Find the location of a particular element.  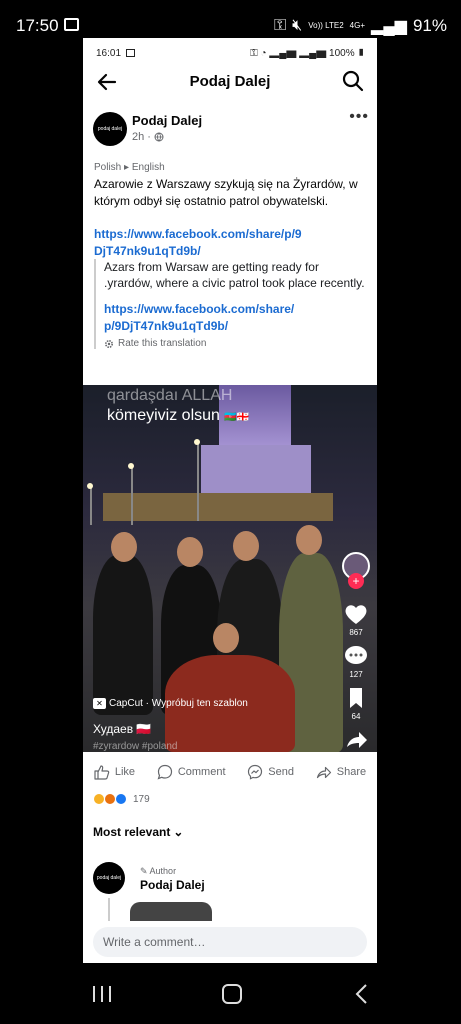

send-button: Send is located at coordinates (270, 772).